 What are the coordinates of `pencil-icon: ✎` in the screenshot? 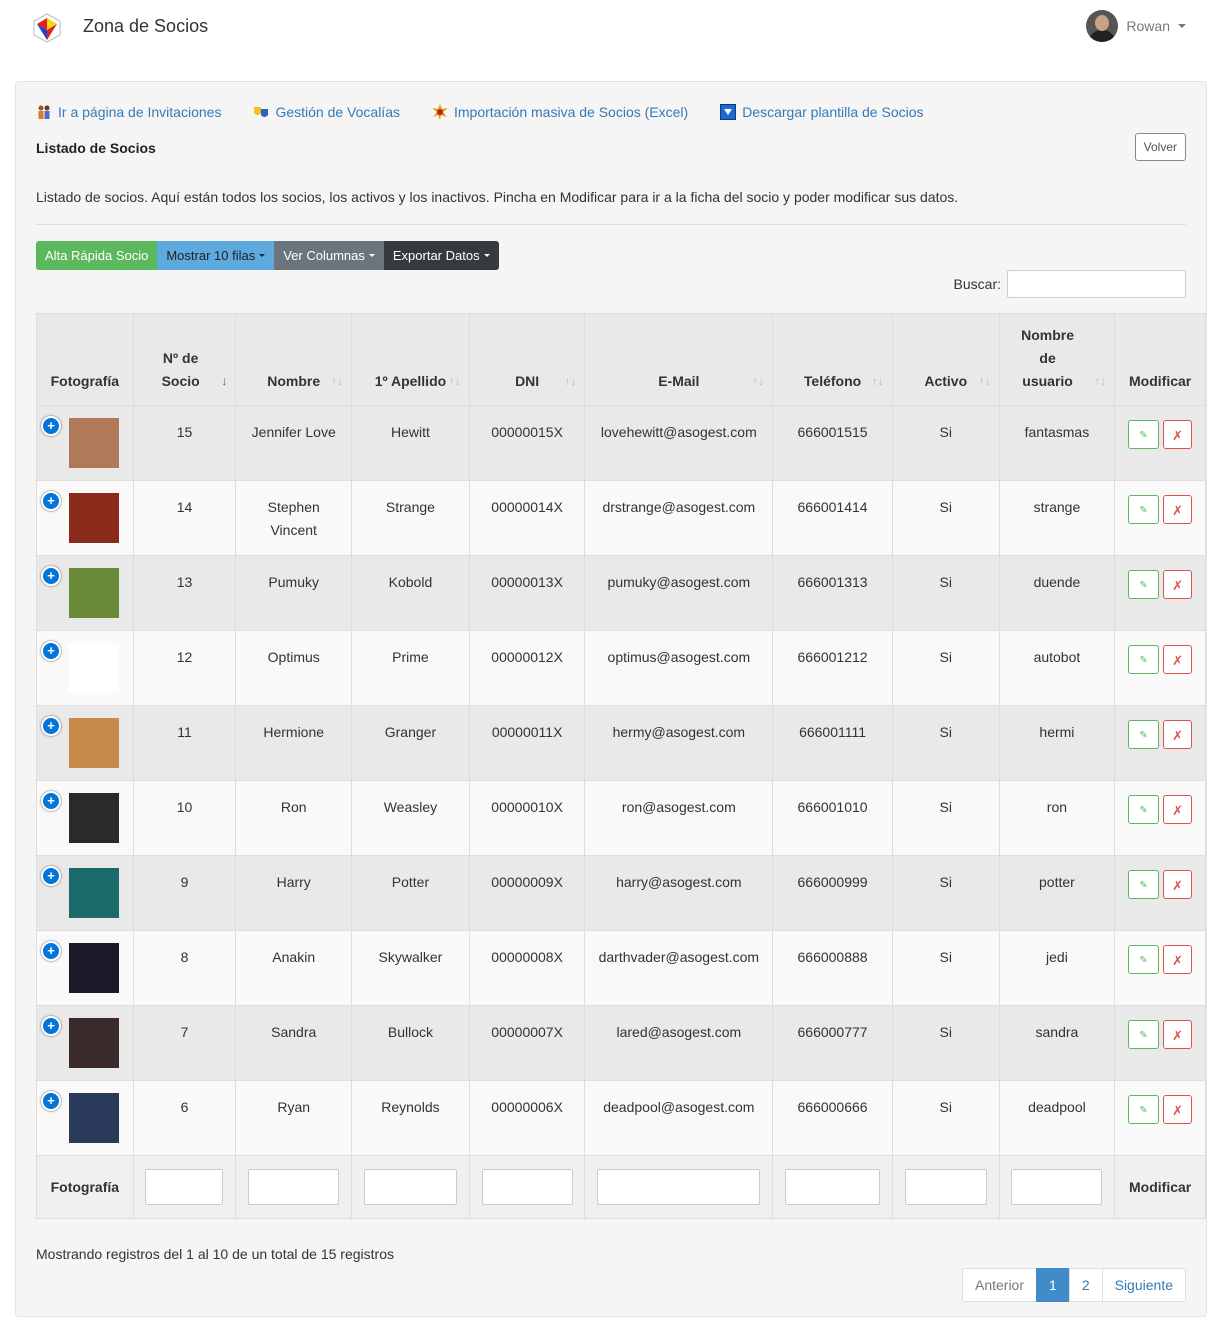 It's located at (1143, 810).